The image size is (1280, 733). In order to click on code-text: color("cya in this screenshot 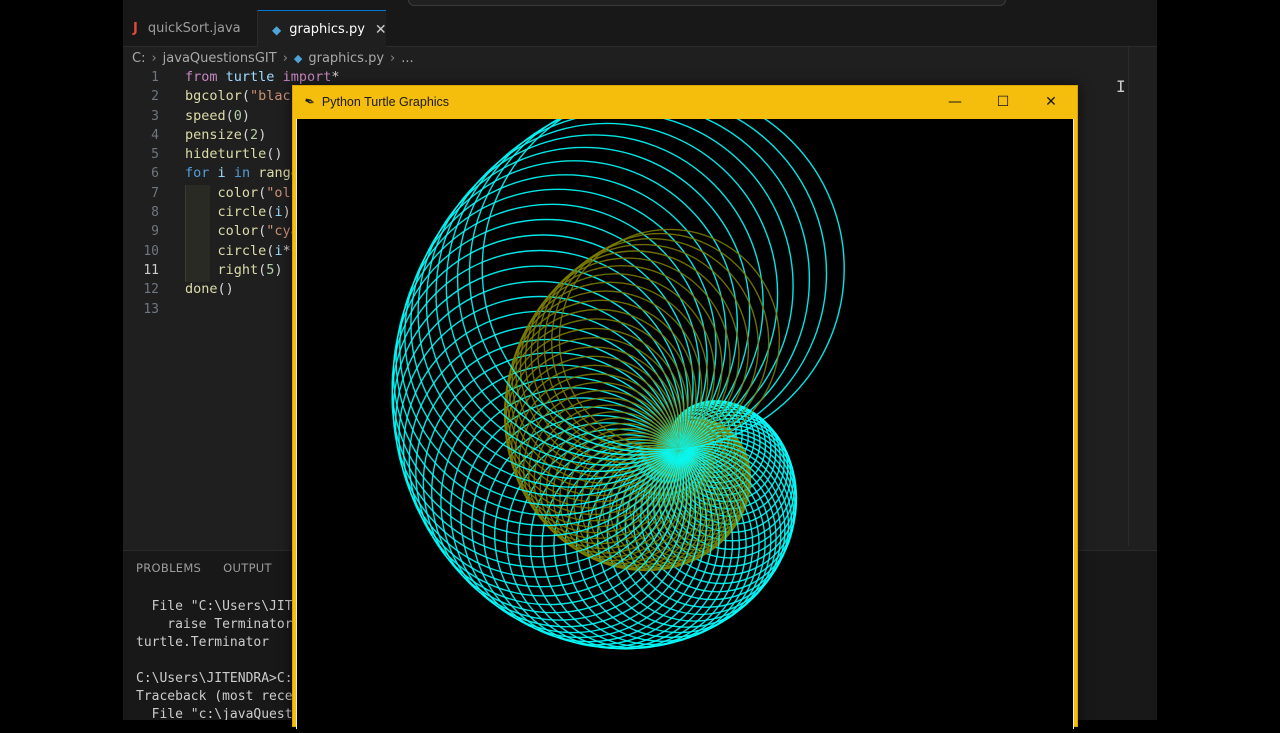, I will do `click(258, 231)`.